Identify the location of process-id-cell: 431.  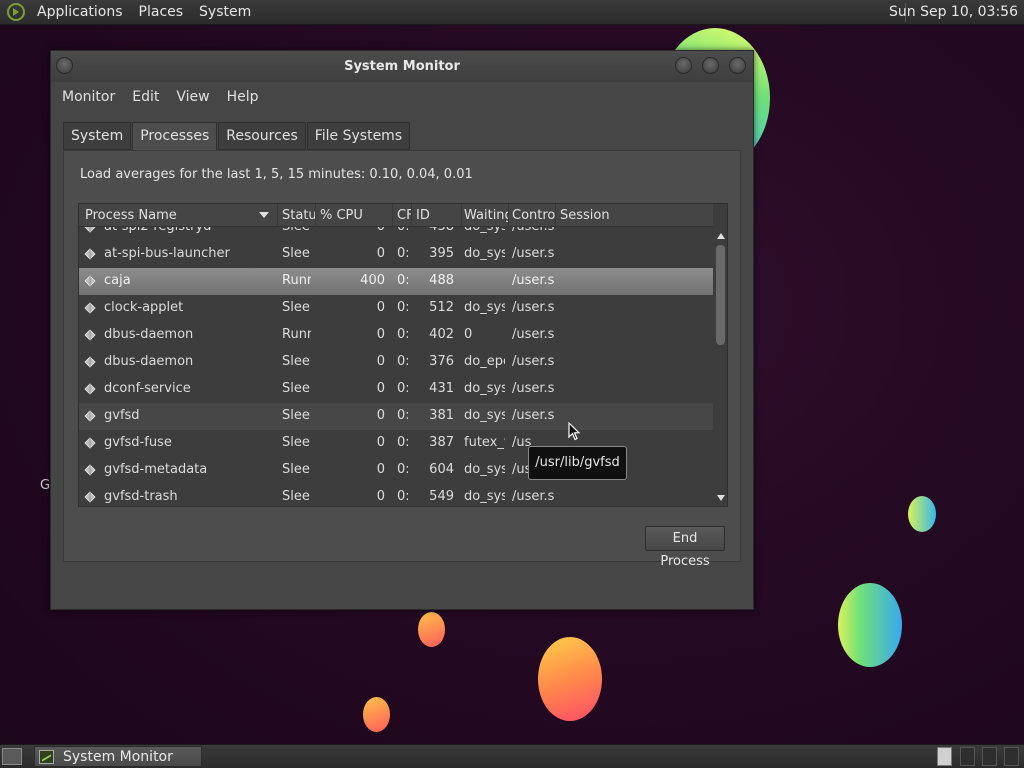
(441, 388).